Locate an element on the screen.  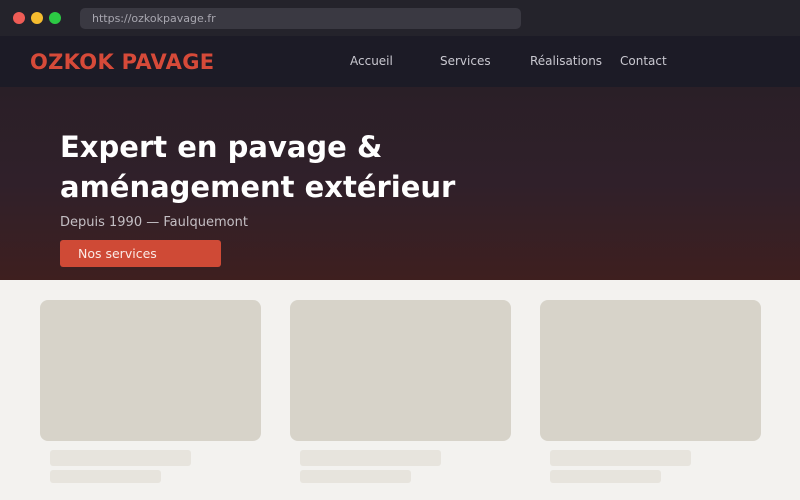
browser-chrome: https://ozkokpavage.fr is located at coordinates (400, 18).